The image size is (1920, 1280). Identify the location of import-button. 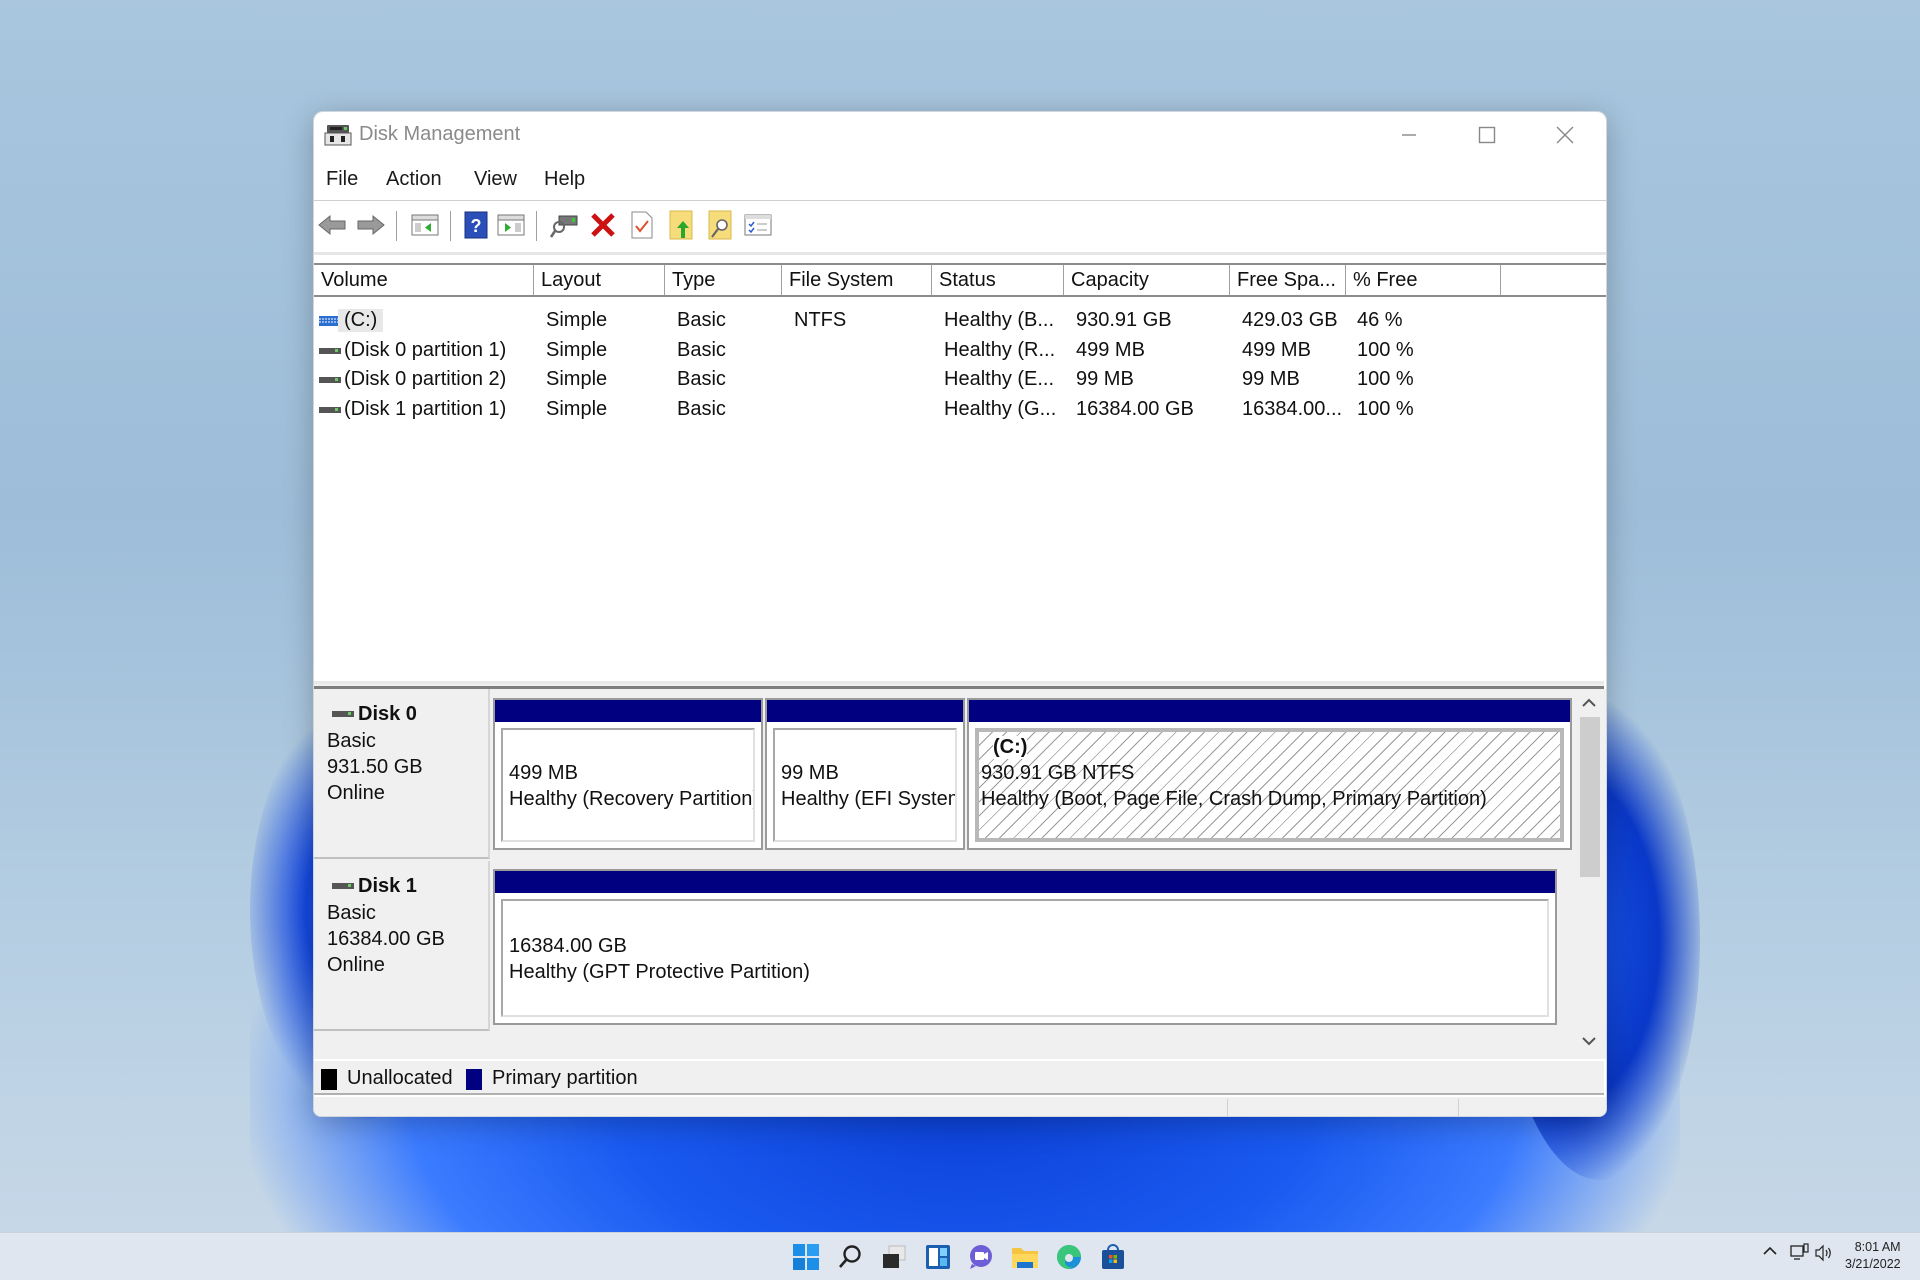
(681, 225).